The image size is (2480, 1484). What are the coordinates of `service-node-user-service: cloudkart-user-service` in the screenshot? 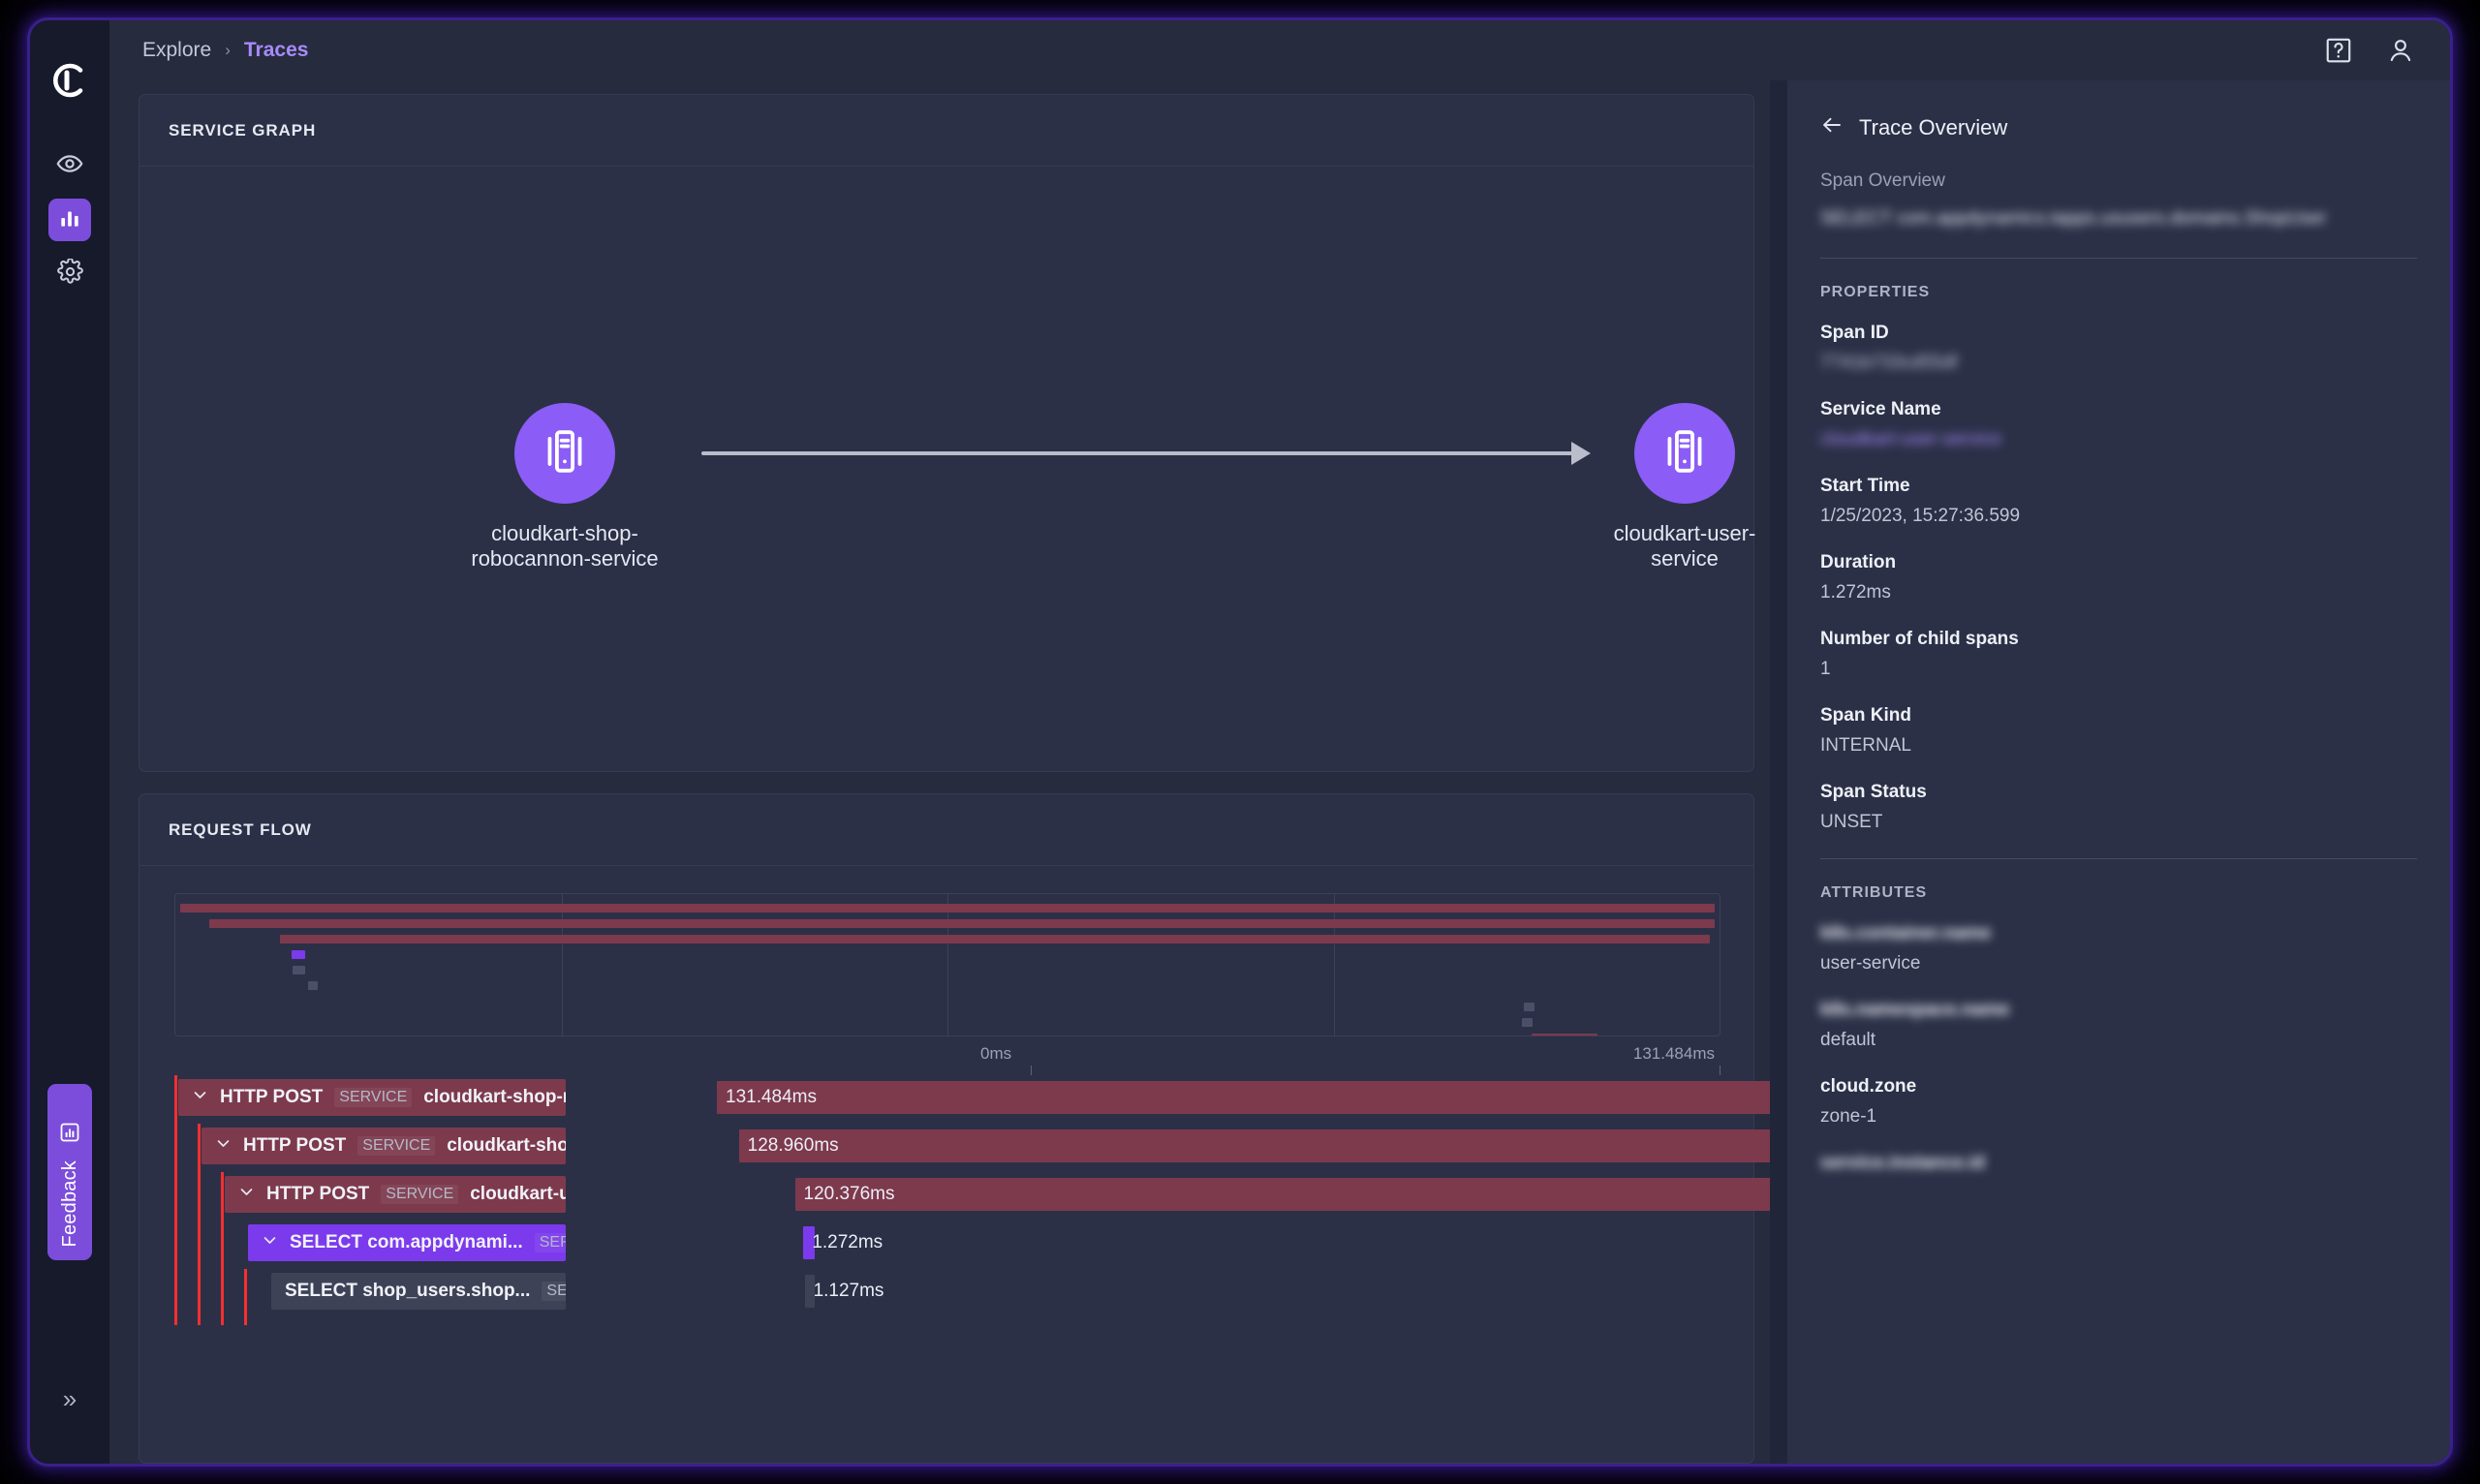 It's located at (1676, 487).